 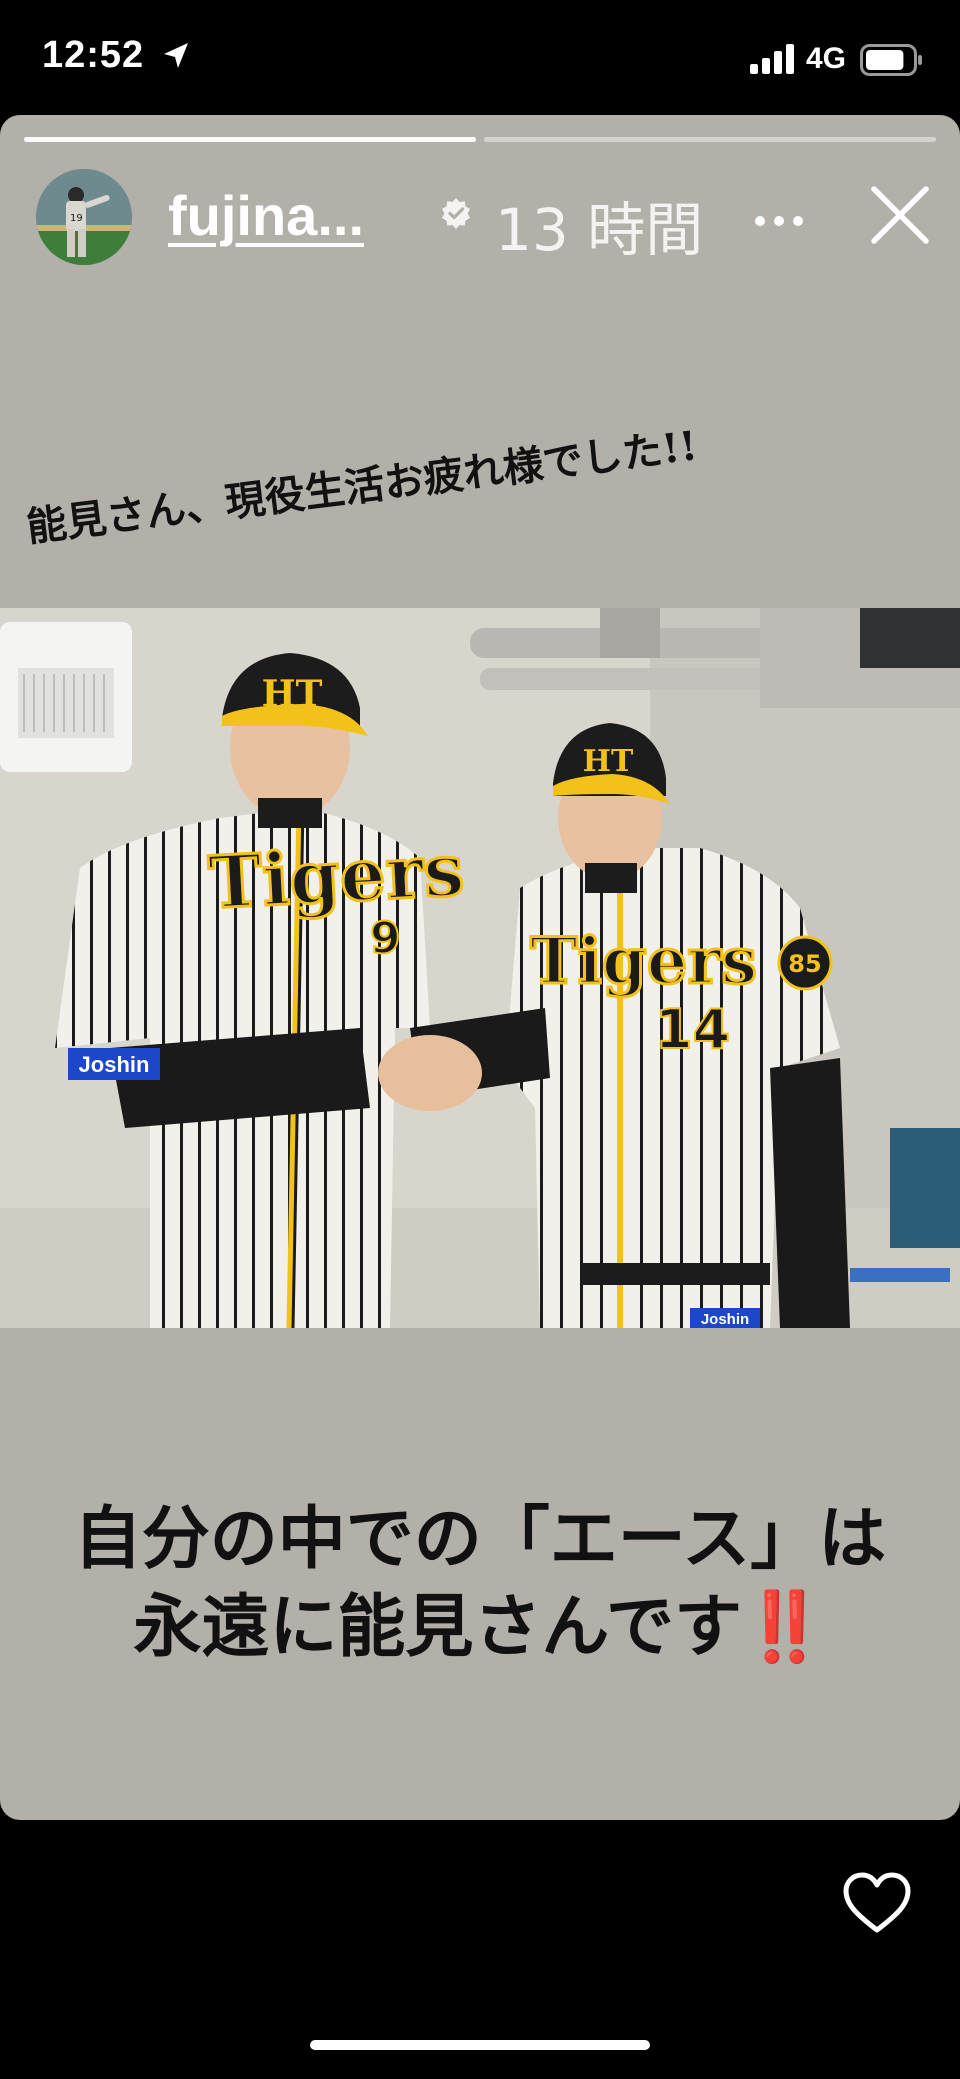 I want to click on close-icon, so click(x=900, y=215).